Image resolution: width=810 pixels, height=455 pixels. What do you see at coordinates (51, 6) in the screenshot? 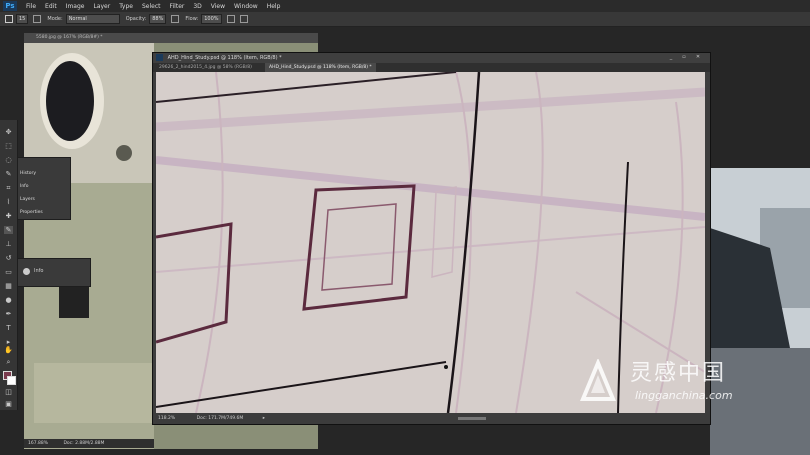
I see `menu-edit: Edit` at bounding box center [51, 6].